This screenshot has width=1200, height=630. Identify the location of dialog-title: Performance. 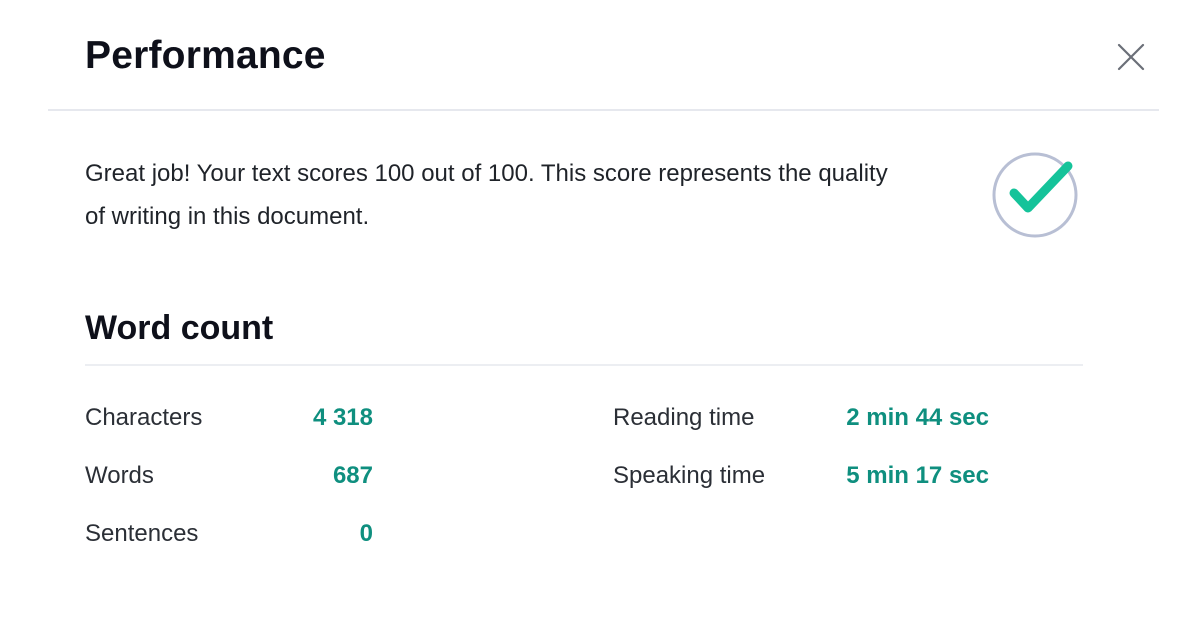
(205, 55).